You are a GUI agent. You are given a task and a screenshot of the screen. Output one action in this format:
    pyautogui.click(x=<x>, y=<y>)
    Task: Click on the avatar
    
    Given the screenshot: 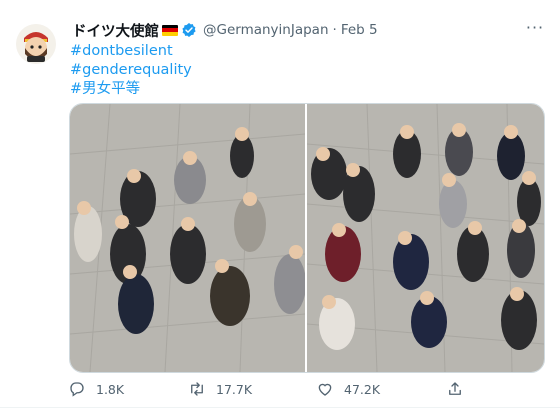 What is the action you would take?
    pyautogui.click(x=36, y=44)
    